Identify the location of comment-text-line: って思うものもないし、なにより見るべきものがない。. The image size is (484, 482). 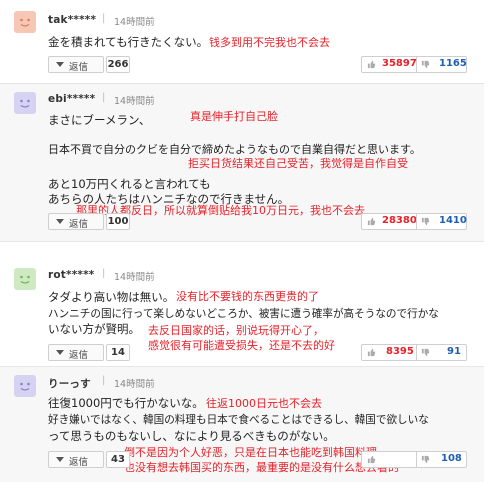
(191, 436).